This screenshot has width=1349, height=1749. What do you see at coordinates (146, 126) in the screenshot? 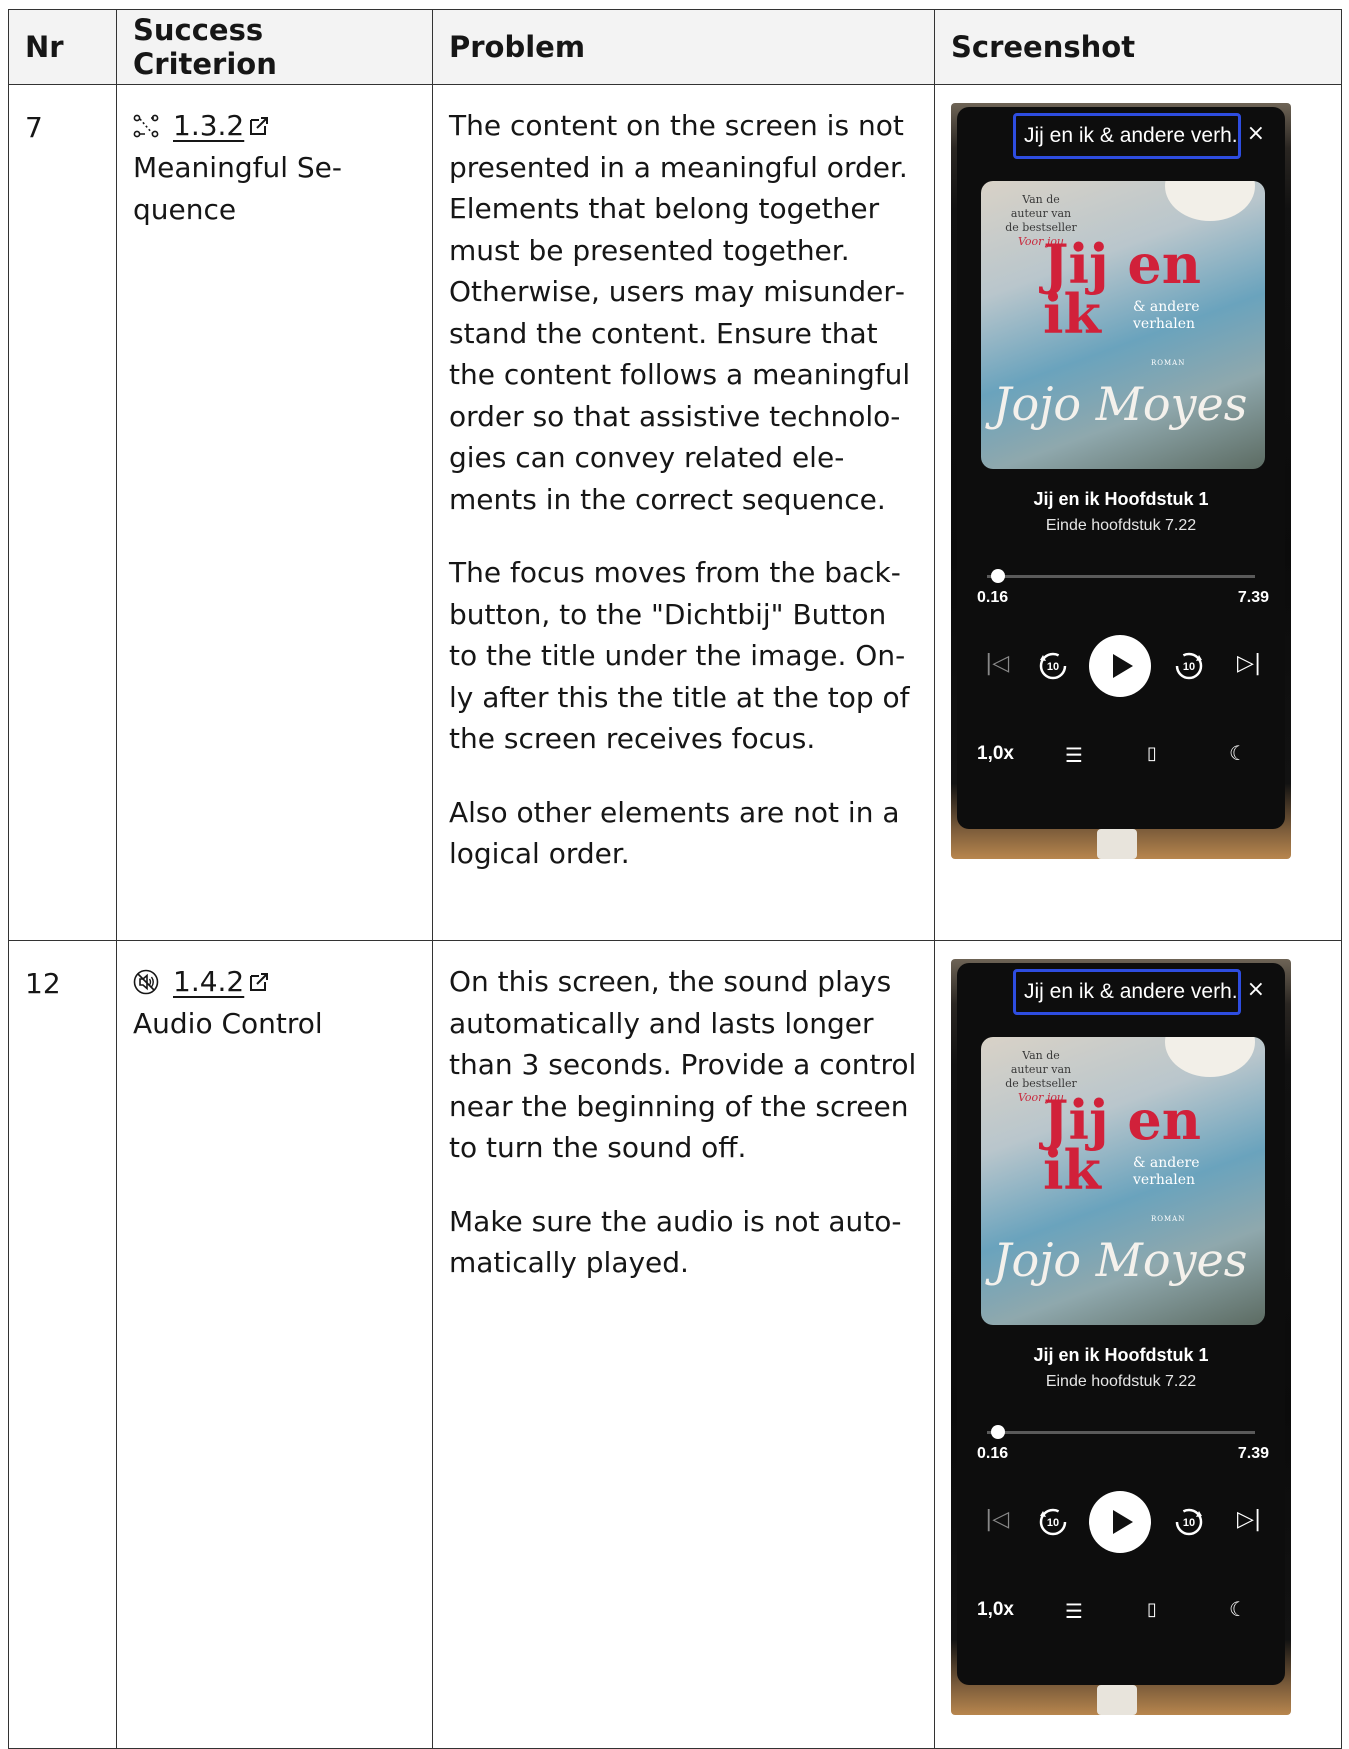
I see `sequence-icon` at bounding box center [146, 126].